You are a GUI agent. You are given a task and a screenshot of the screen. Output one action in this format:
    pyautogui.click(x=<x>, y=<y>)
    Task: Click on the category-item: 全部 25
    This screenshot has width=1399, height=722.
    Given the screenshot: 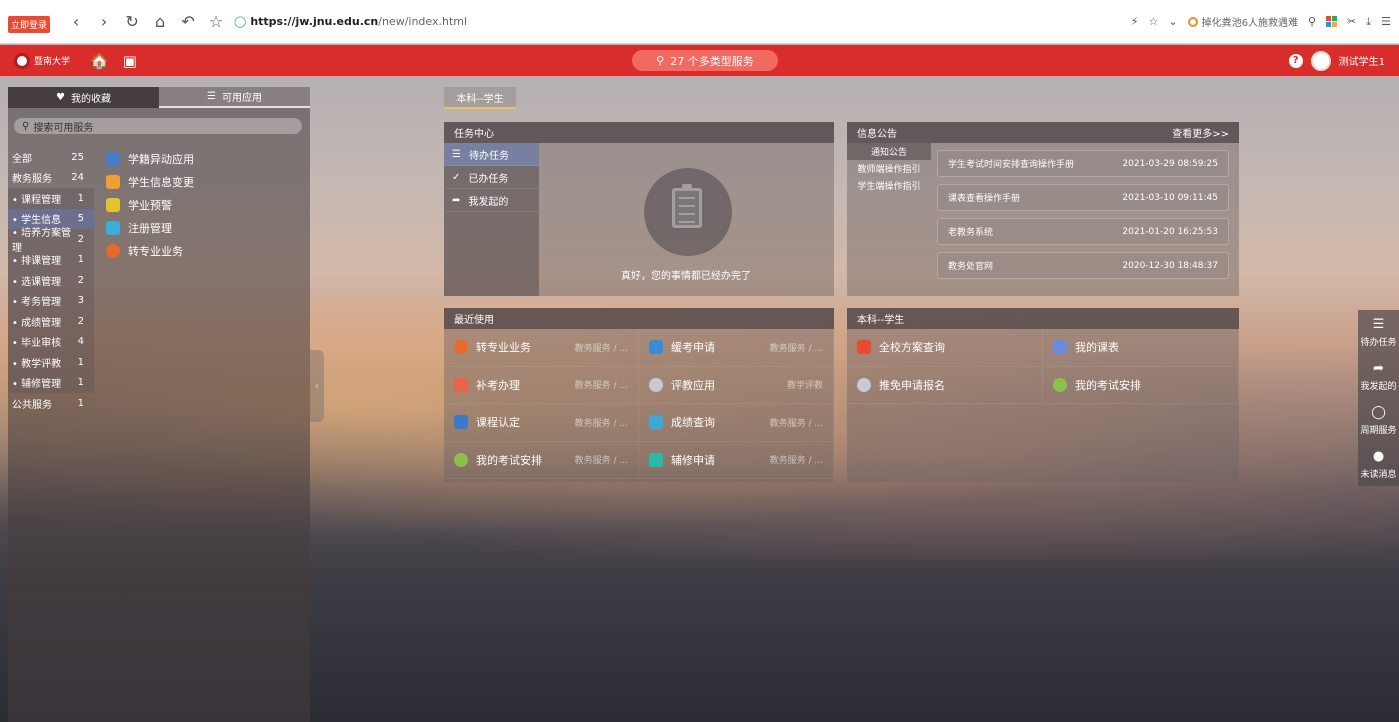 What is the action you would take?
    pyautogui.click(x=51, y=157)
    